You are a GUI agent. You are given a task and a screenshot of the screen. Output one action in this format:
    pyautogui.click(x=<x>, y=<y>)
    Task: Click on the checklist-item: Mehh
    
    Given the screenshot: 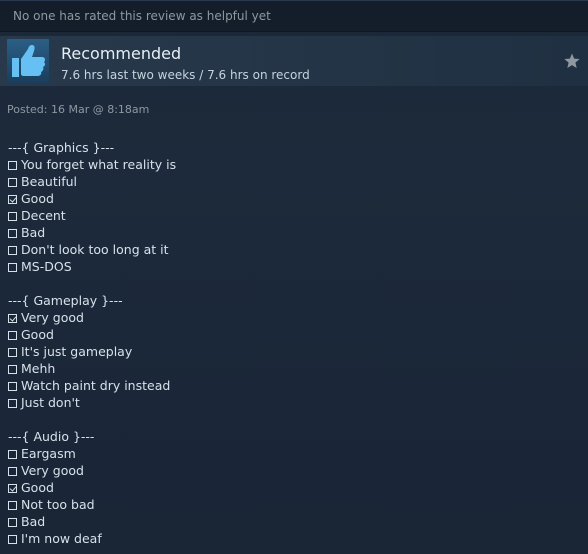 What is the action you would take?
    pyautogui.click(x=92, y=368)
    